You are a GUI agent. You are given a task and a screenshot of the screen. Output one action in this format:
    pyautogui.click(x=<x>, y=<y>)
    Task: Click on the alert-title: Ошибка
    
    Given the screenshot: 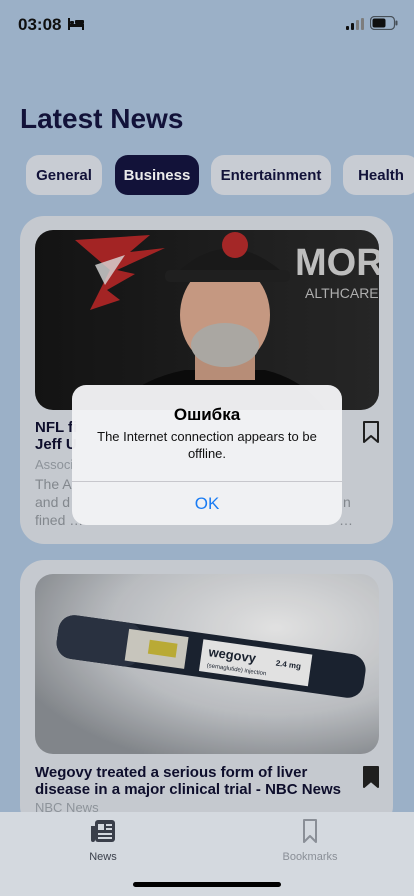 What is the action you would take?
    pyautogui.click(x=207, y=414)
    